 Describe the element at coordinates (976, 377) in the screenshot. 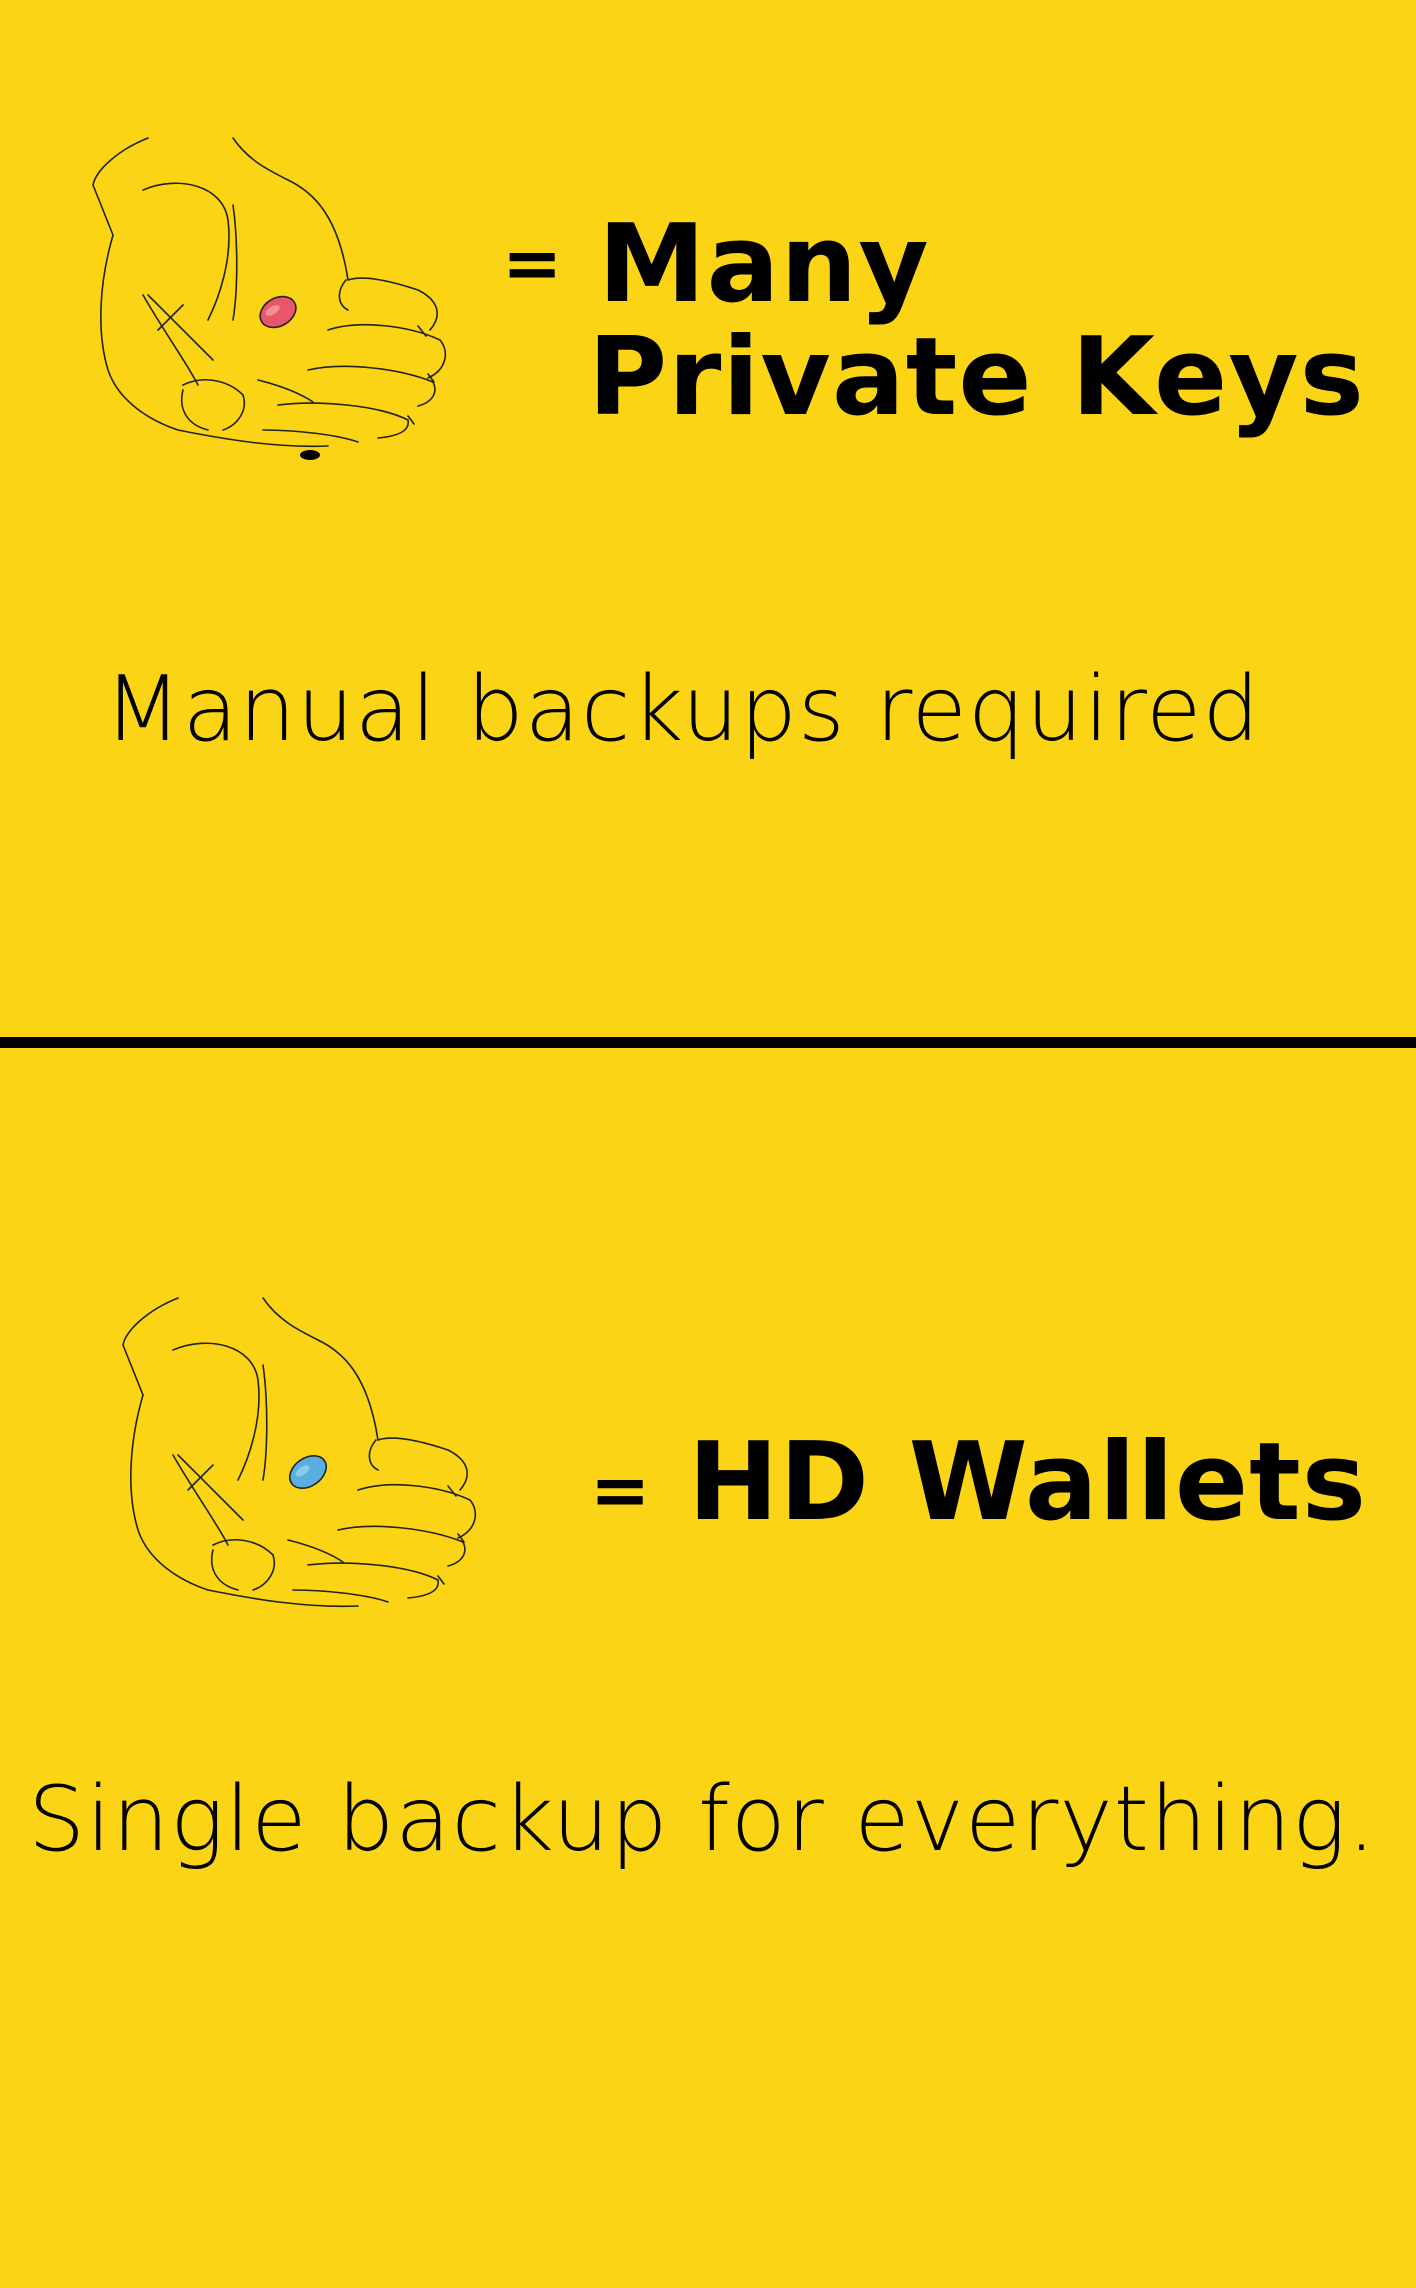

I see `heading-line-2: Private Keys` at that location.